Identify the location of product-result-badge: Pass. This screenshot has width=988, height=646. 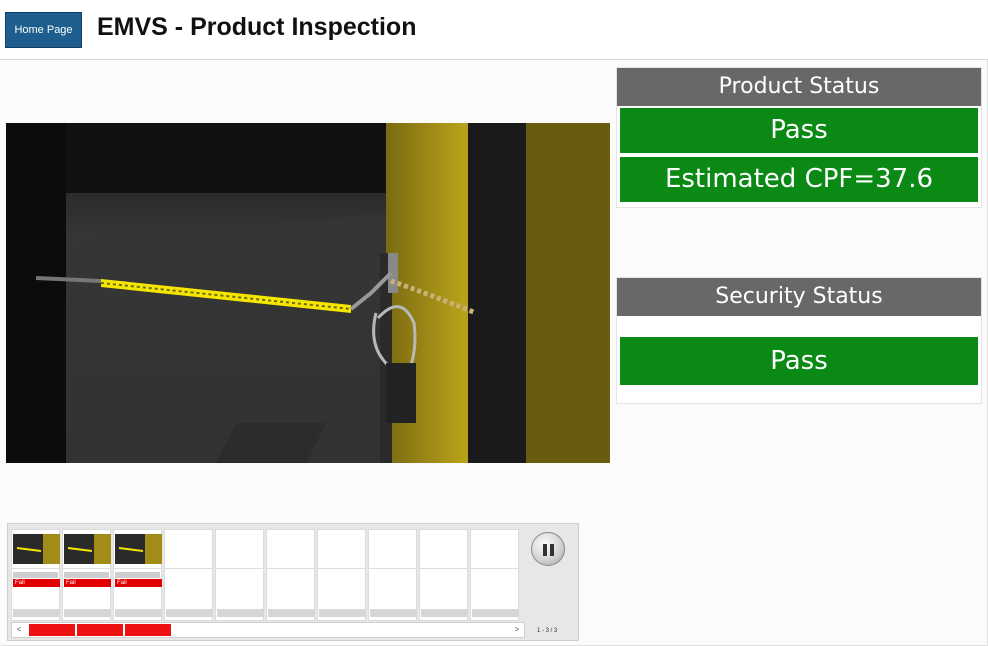
(799, 130).